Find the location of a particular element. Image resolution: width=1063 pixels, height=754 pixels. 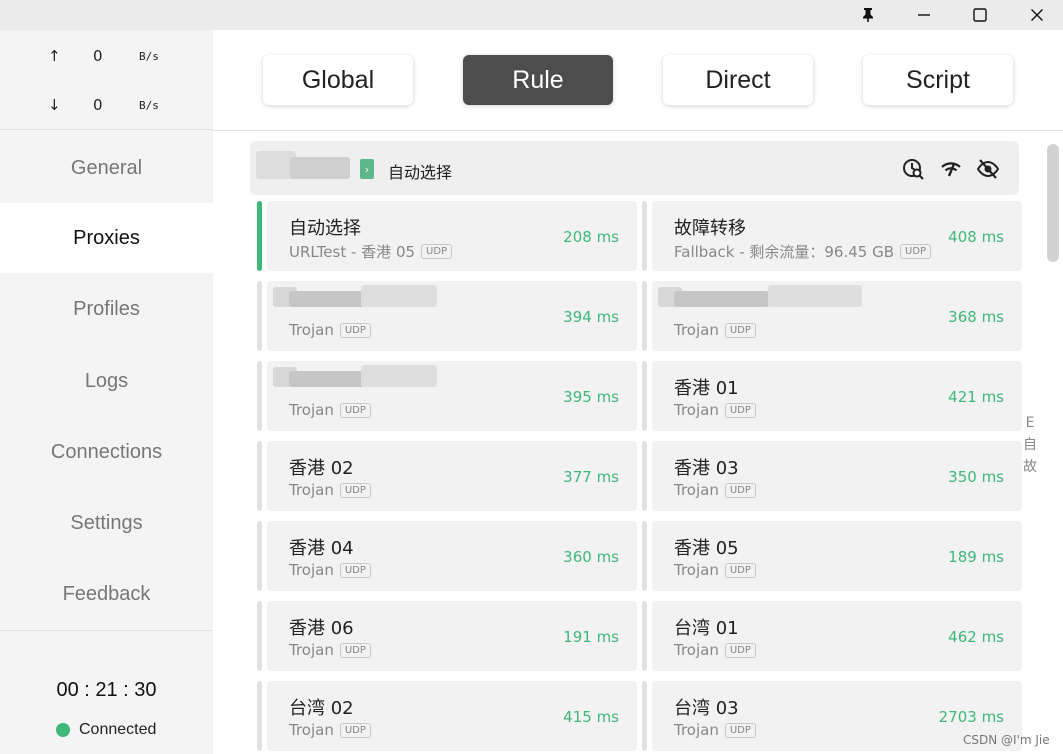

nav-item-general: General is located at coordinates (106, 168).